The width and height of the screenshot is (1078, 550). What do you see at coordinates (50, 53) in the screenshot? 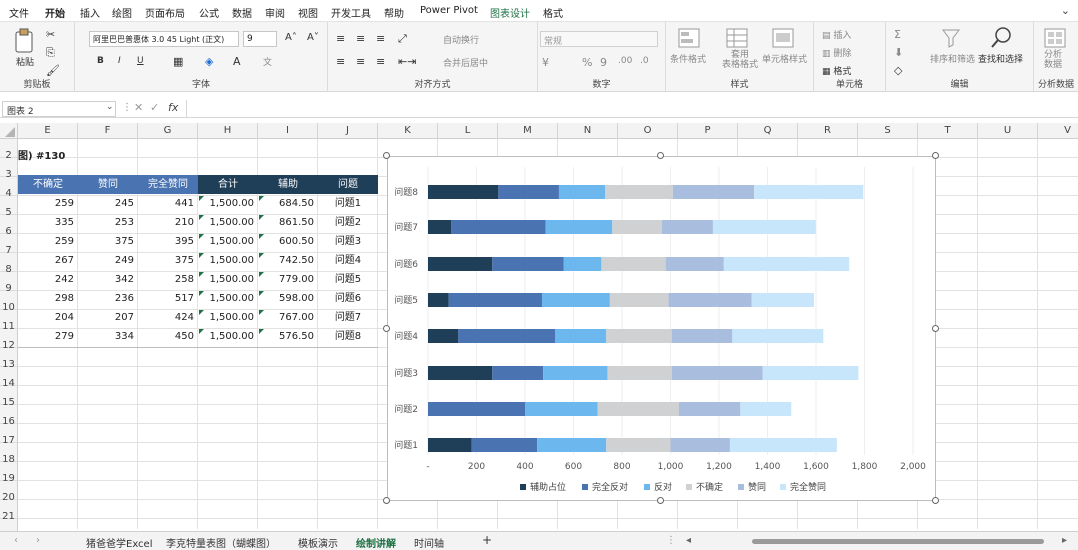
I see `copy-icon: ⎘` at bounding box center [50, 53].